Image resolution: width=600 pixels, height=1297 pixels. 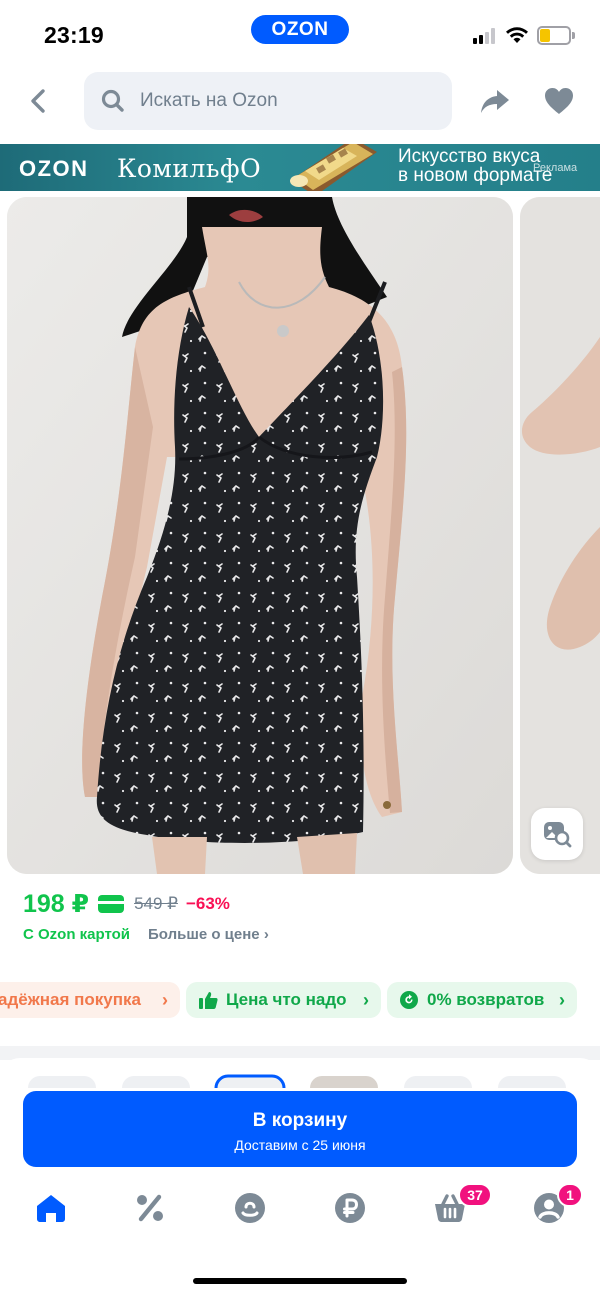 What do you see at coordinates (300, 1211) in the screenshot?
I see `tab-bar: 37 1` at bounding box center [300, 1211].